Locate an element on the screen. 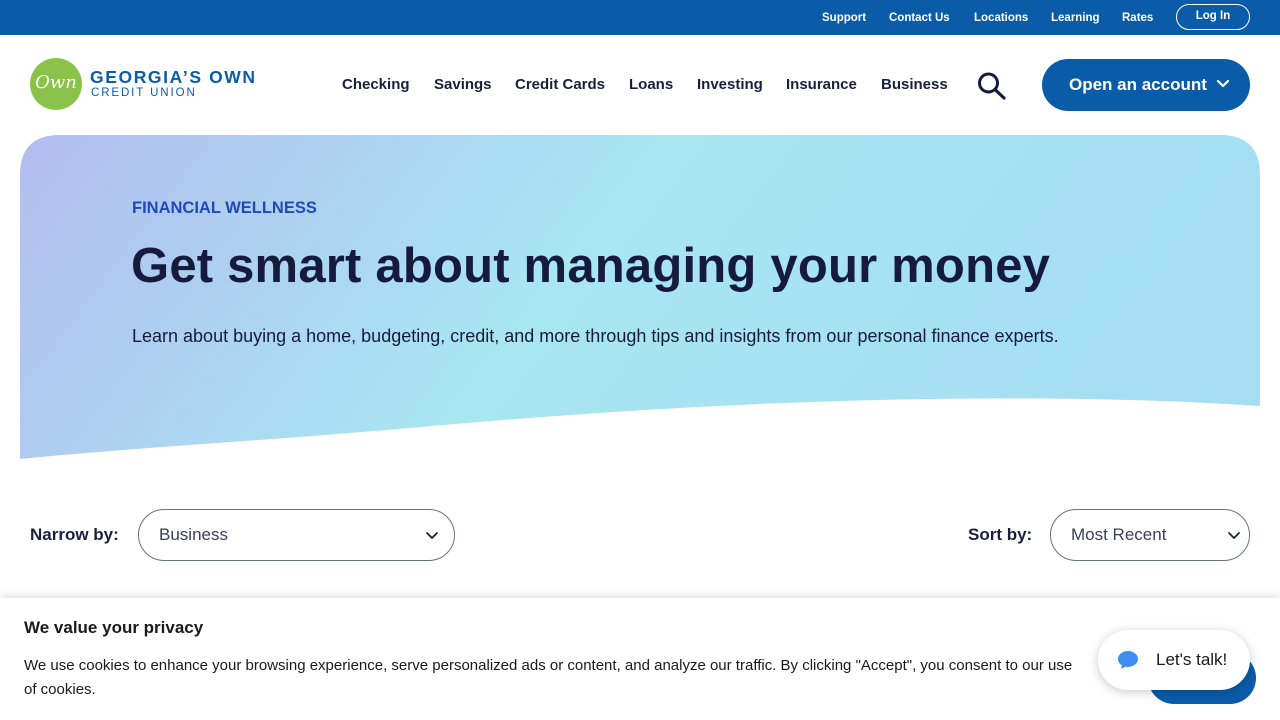  narrow-by-label: Narrow by: is located at coordinates (74, 534).